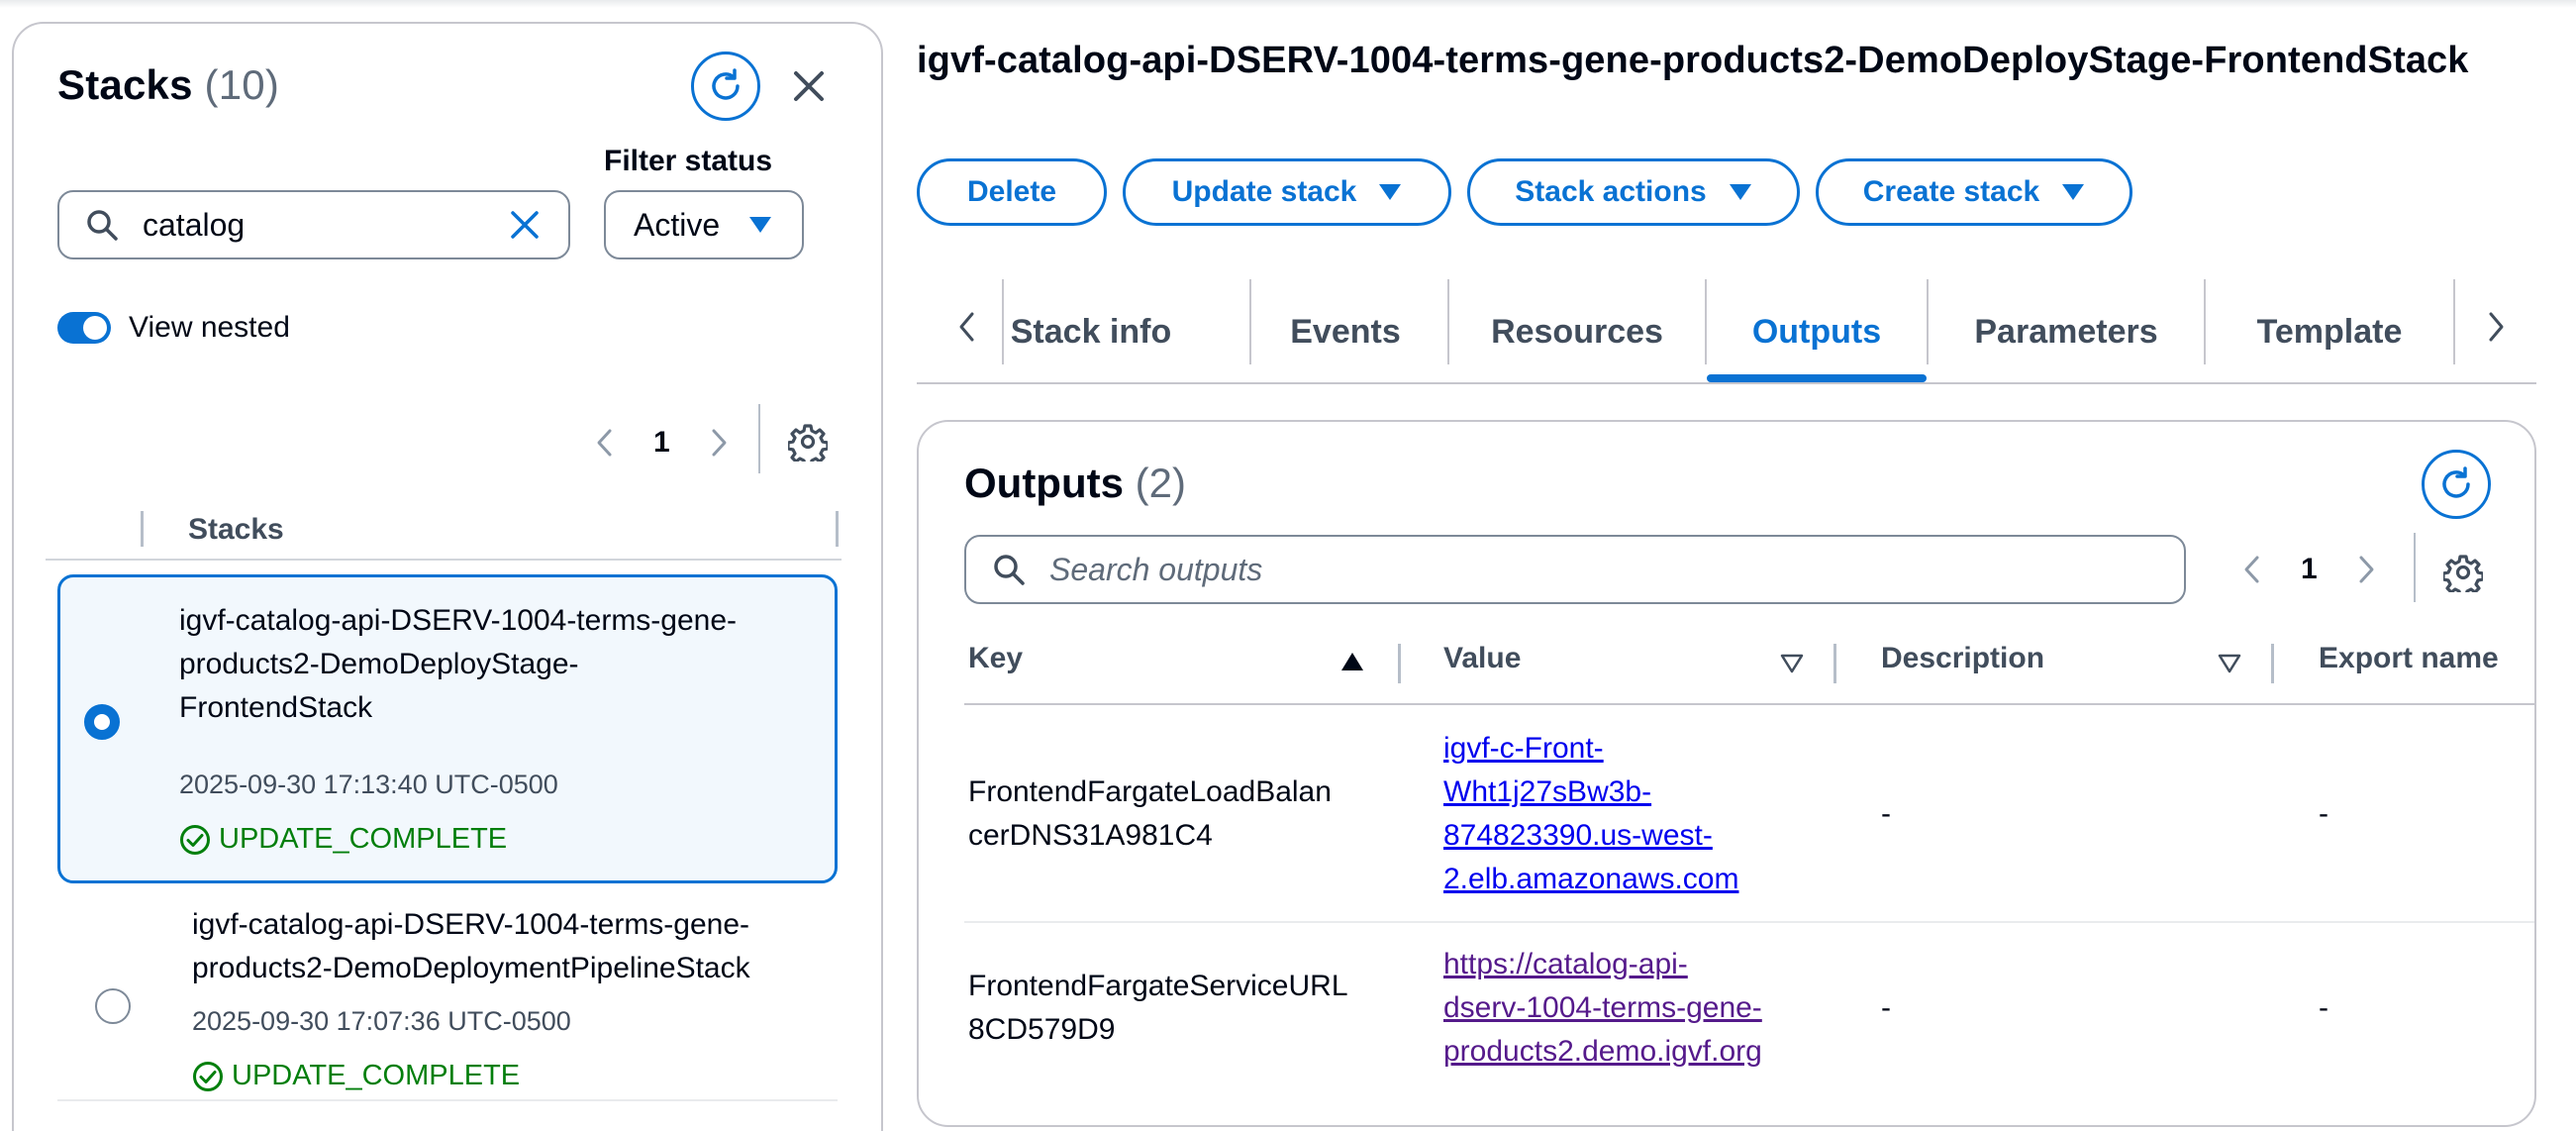  I want to click on outputs-search-placeholder: Search outputs, so click(1156, 569).